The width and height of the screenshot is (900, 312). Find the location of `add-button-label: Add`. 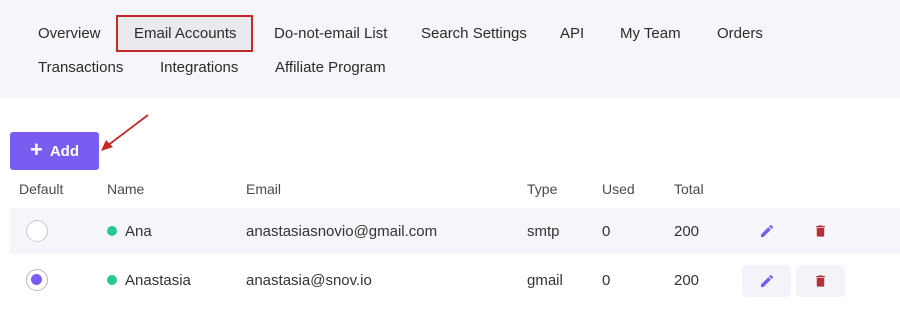

add-button-label: Add is located at coordinates (64, 151).